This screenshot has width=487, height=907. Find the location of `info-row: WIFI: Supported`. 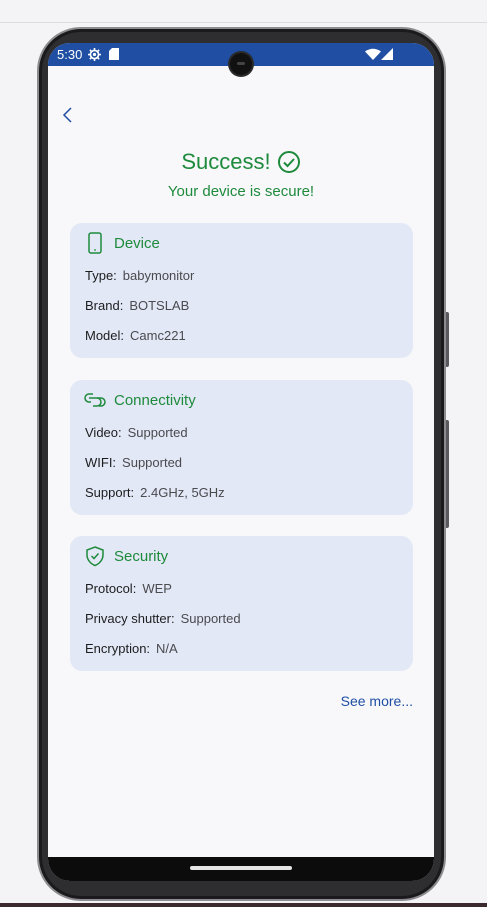

info-row: WIFI: Supported is located at coordinates (133, 462).